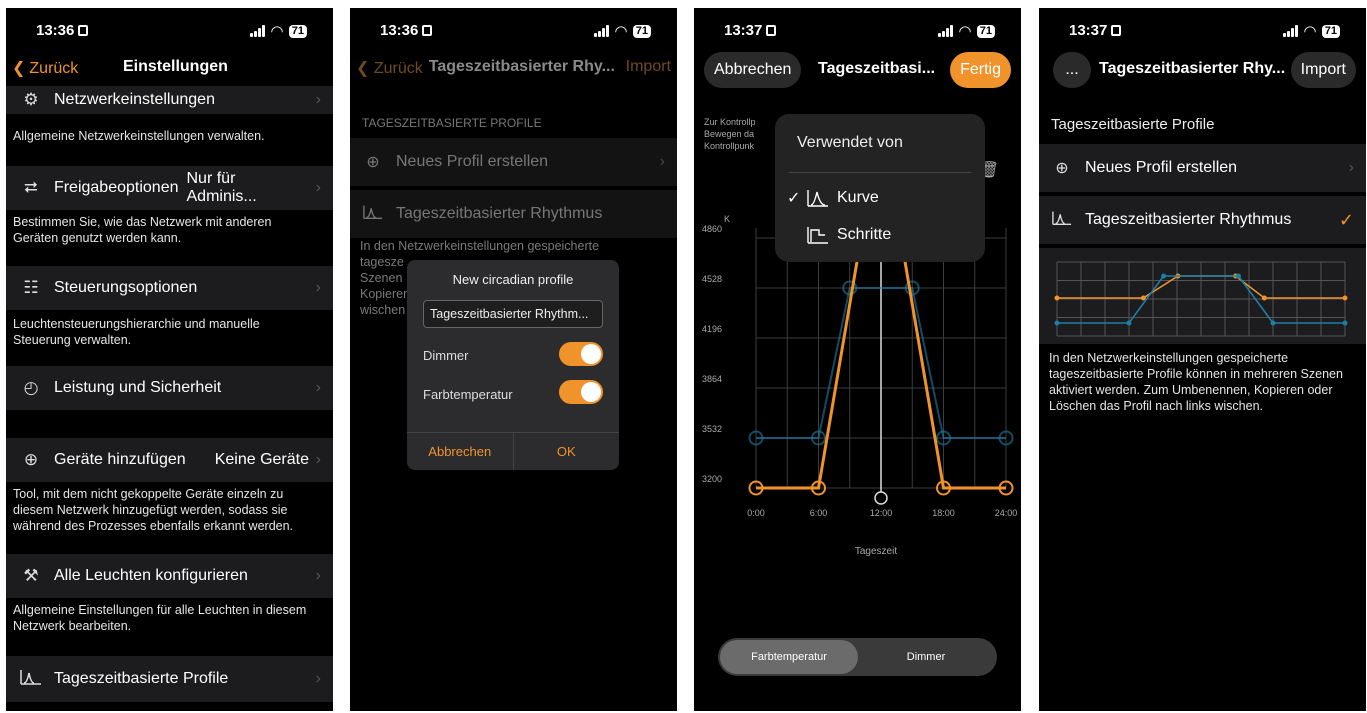 Image resolution: width=1367 pixels, height=713 pixels. What do you see at coordinates (31, 99) in the screenshot?
I see `network-gear-icon: ⚙` at bounding box center [31, 99].